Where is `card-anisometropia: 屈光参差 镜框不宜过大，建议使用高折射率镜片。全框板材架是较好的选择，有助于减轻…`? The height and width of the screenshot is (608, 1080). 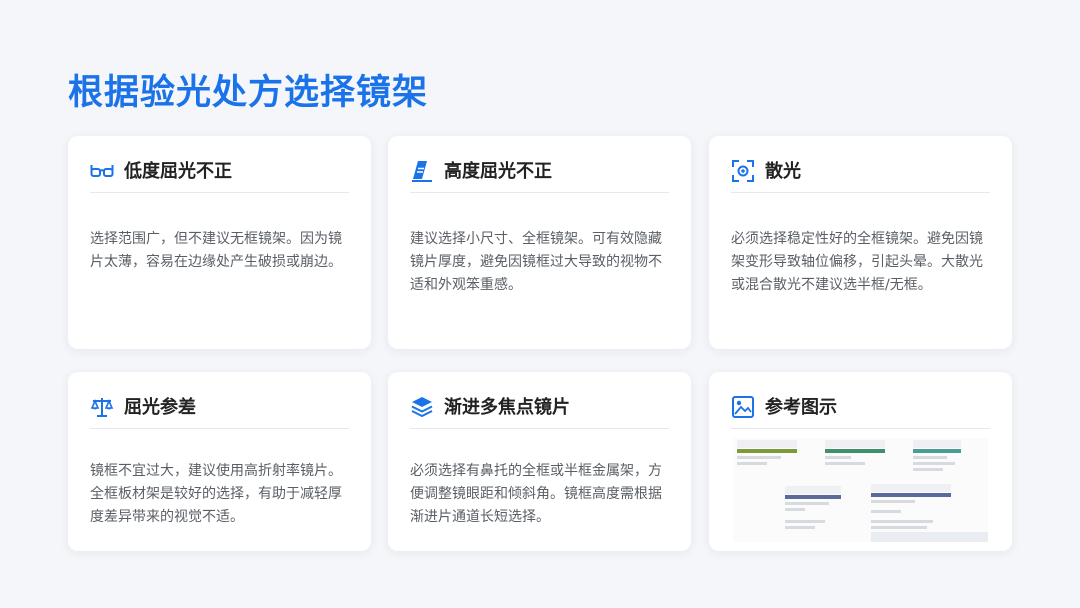 card-anisometropia: 屈光参差 镜框不宜过大，建议使用高折射率镜片。全框板材架是较好的选择，有助于减轻… is located at coordinates (219, 461).